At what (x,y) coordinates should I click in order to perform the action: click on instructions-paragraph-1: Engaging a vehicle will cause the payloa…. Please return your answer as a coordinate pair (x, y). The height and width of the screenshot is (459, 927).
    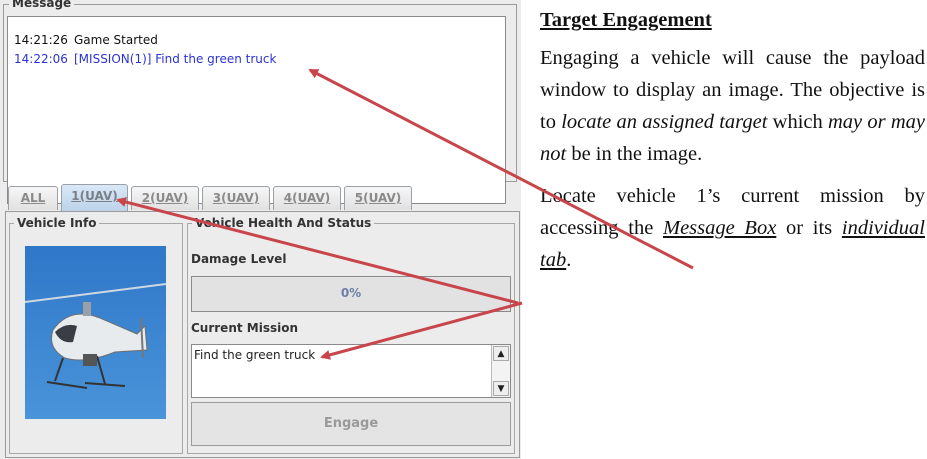
    Looking at the image, I should click on (732, 106).